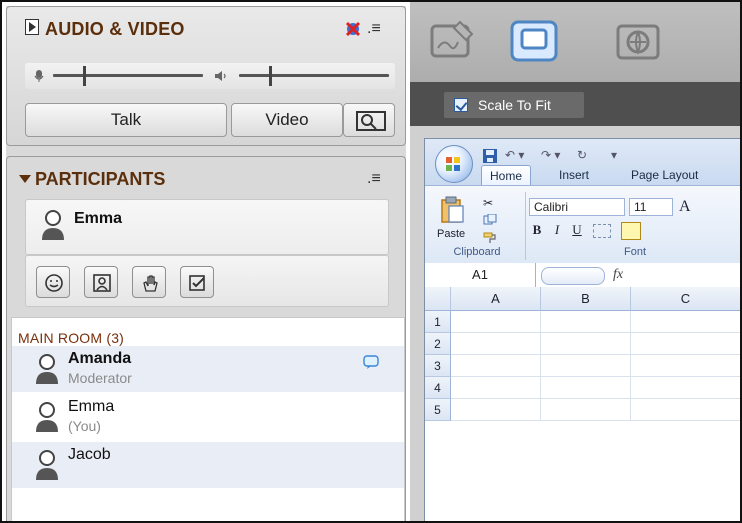 This screenshot has width=742, height=523. I want to click on av-settings-icon, so click(354, 29).